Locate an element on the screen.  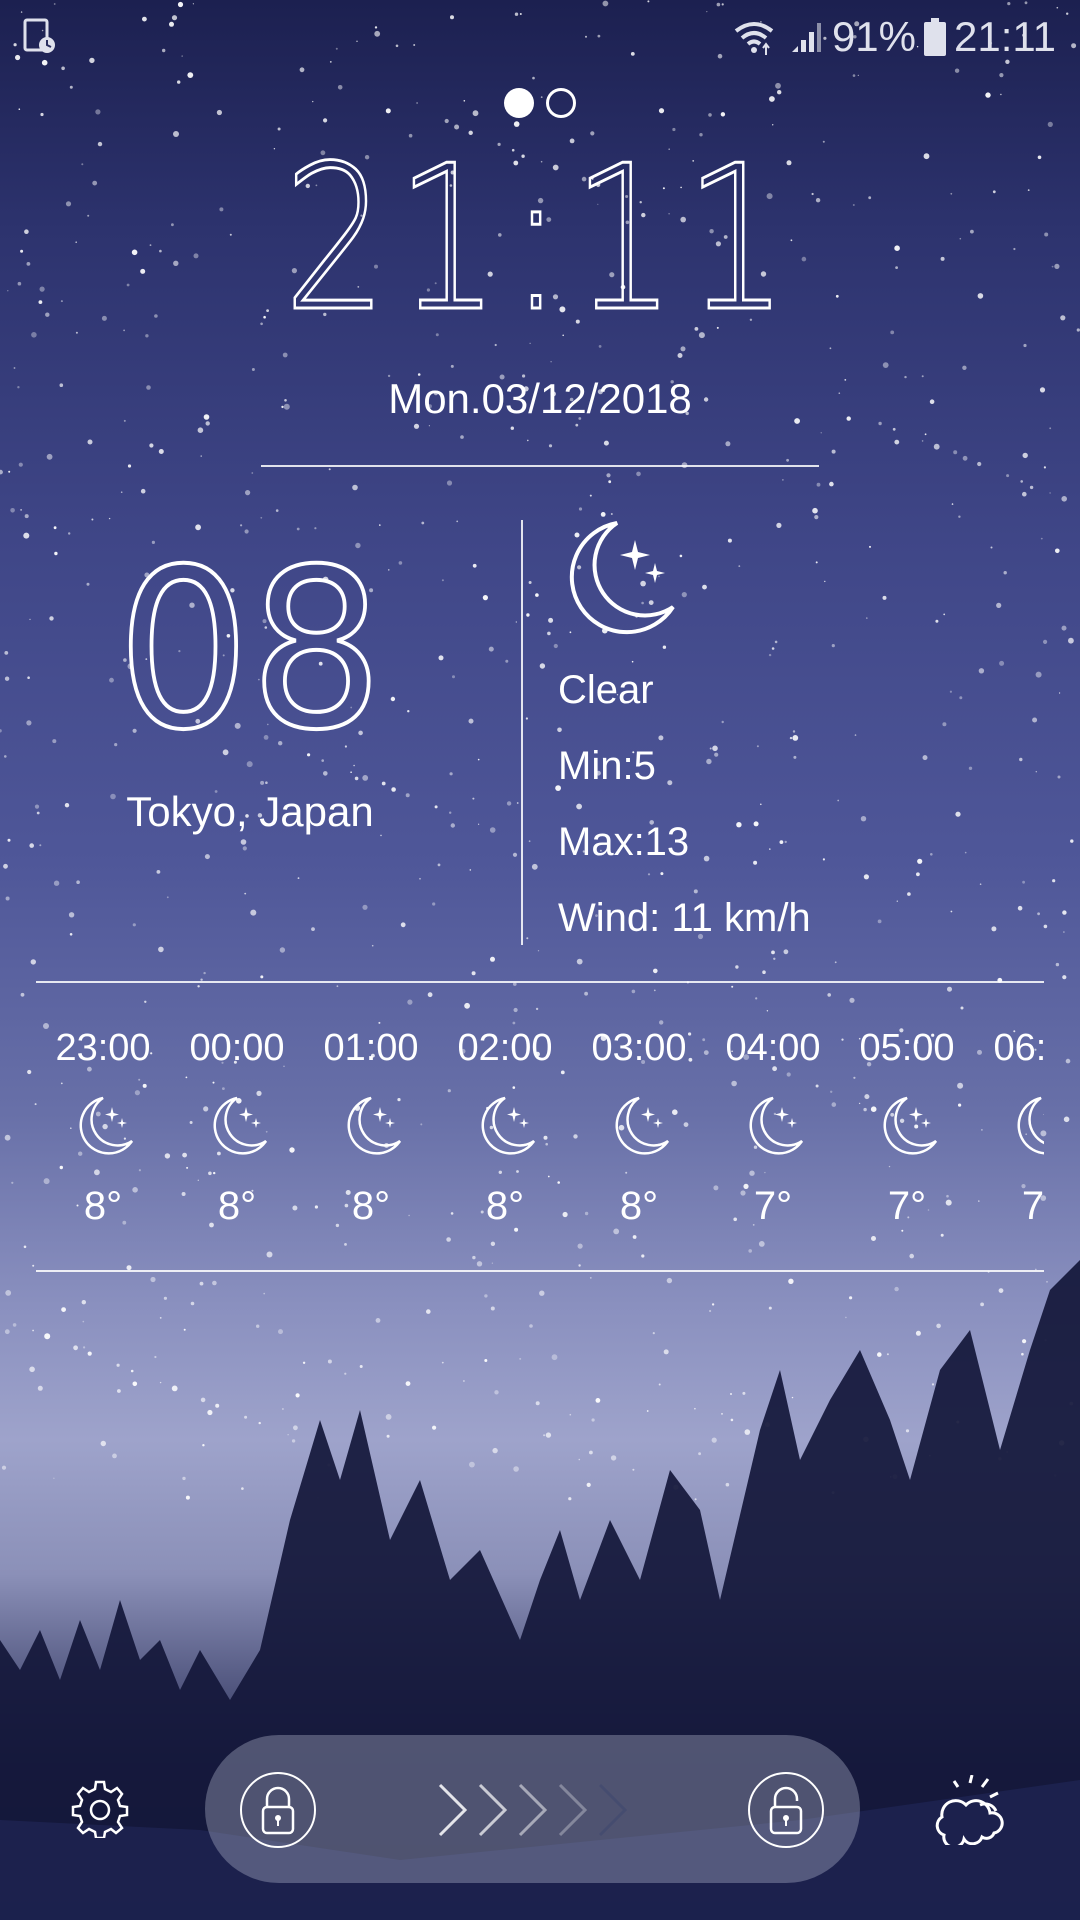
status-time: 21:11 is located at coordinates (1005, 36).